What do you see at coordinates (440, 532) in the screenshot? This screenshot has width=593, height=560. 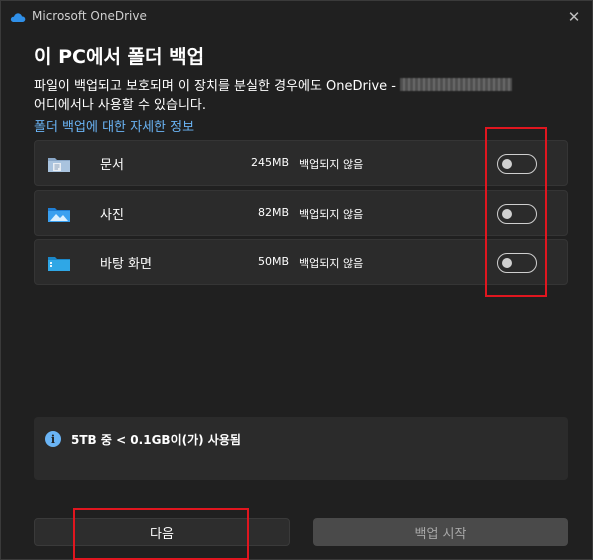 I see `start-backup-button: 백업 시작` at bounding box center [440, 532].